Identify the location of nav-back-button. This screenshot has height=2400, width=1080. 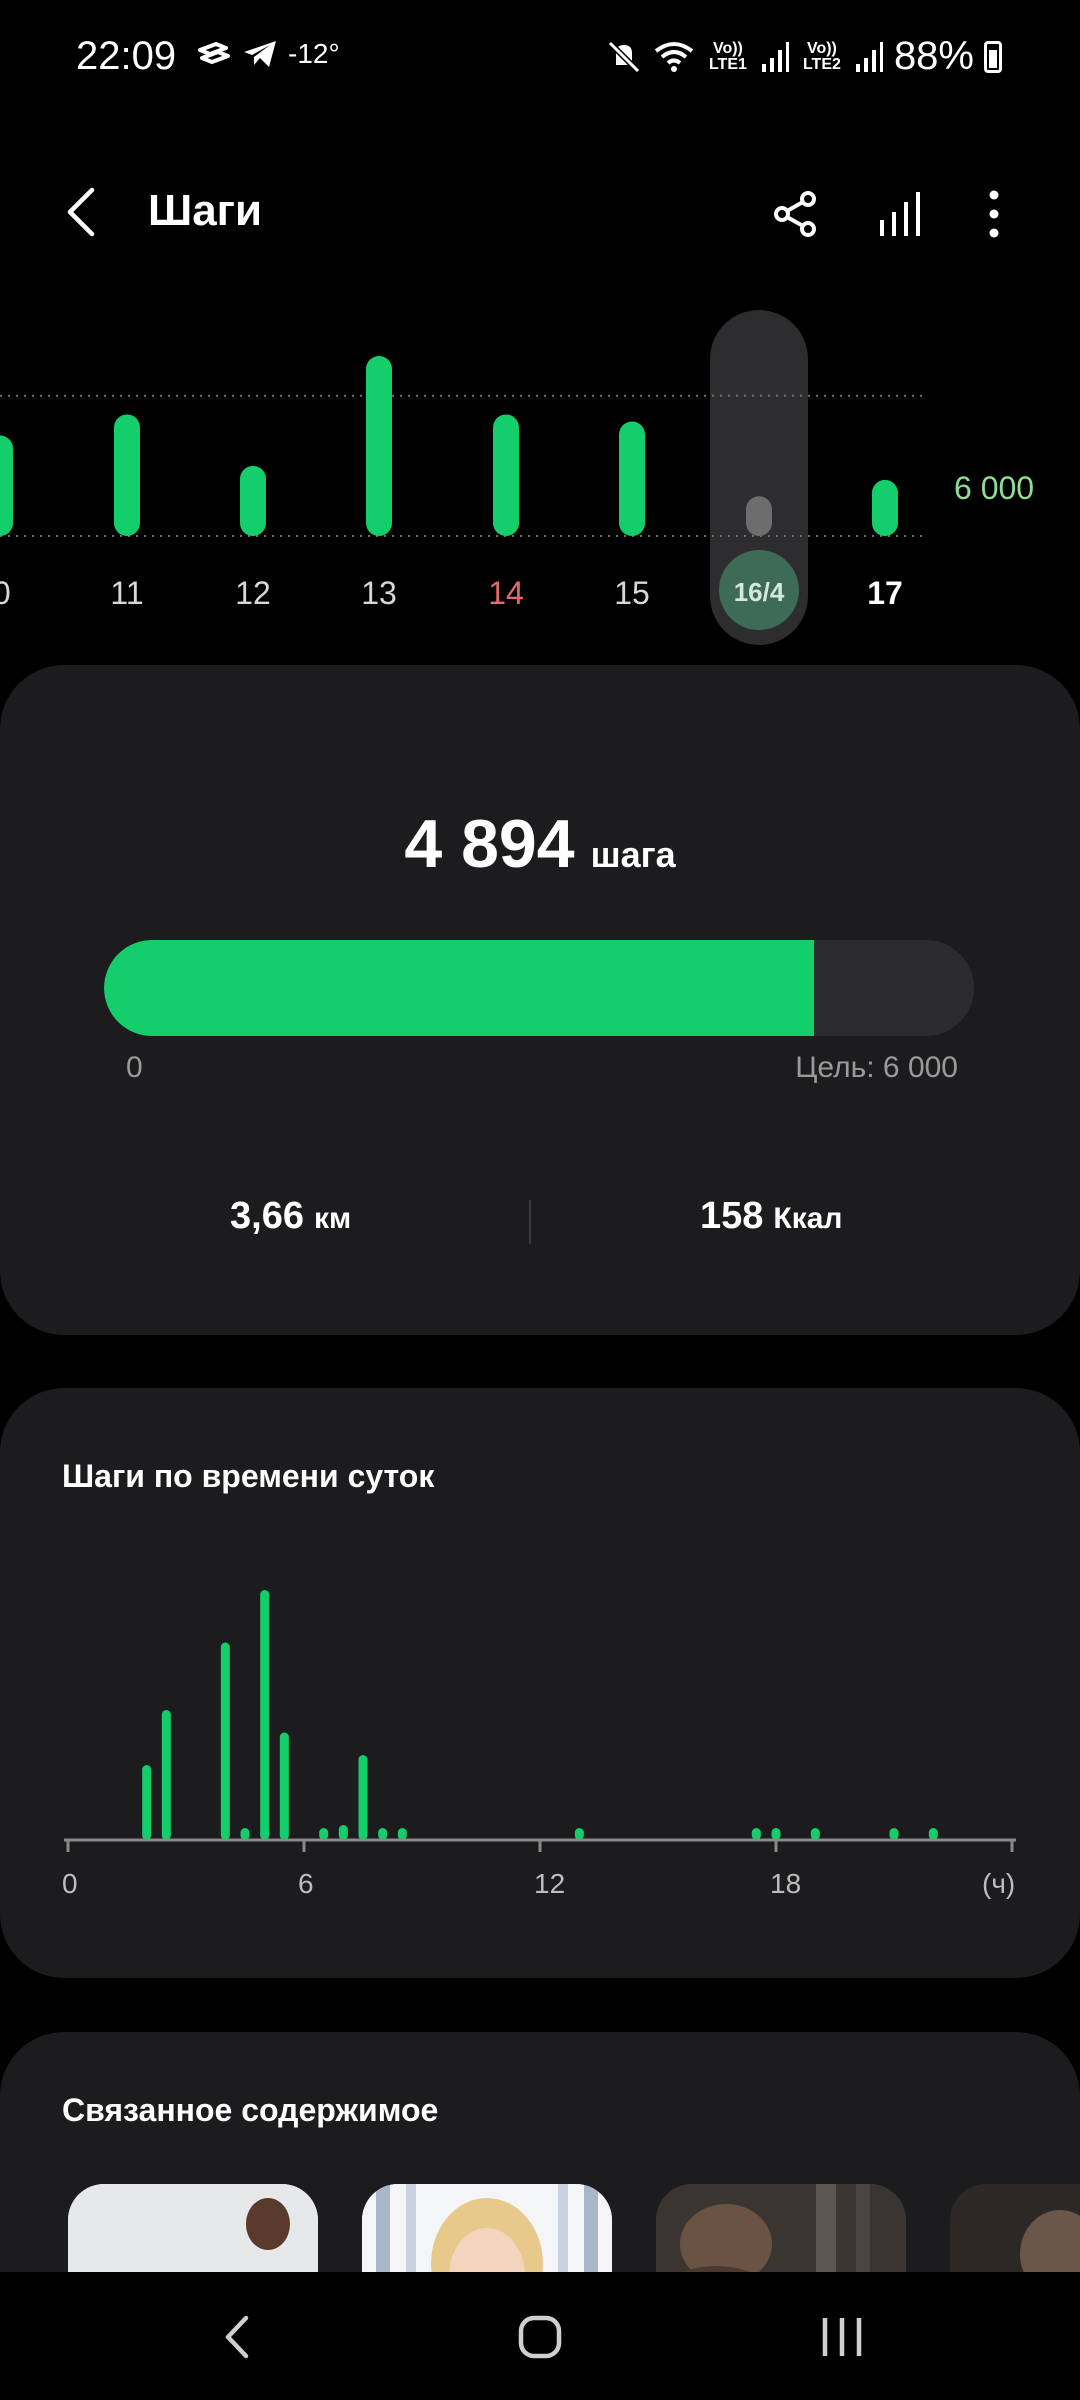
(238, 2337).